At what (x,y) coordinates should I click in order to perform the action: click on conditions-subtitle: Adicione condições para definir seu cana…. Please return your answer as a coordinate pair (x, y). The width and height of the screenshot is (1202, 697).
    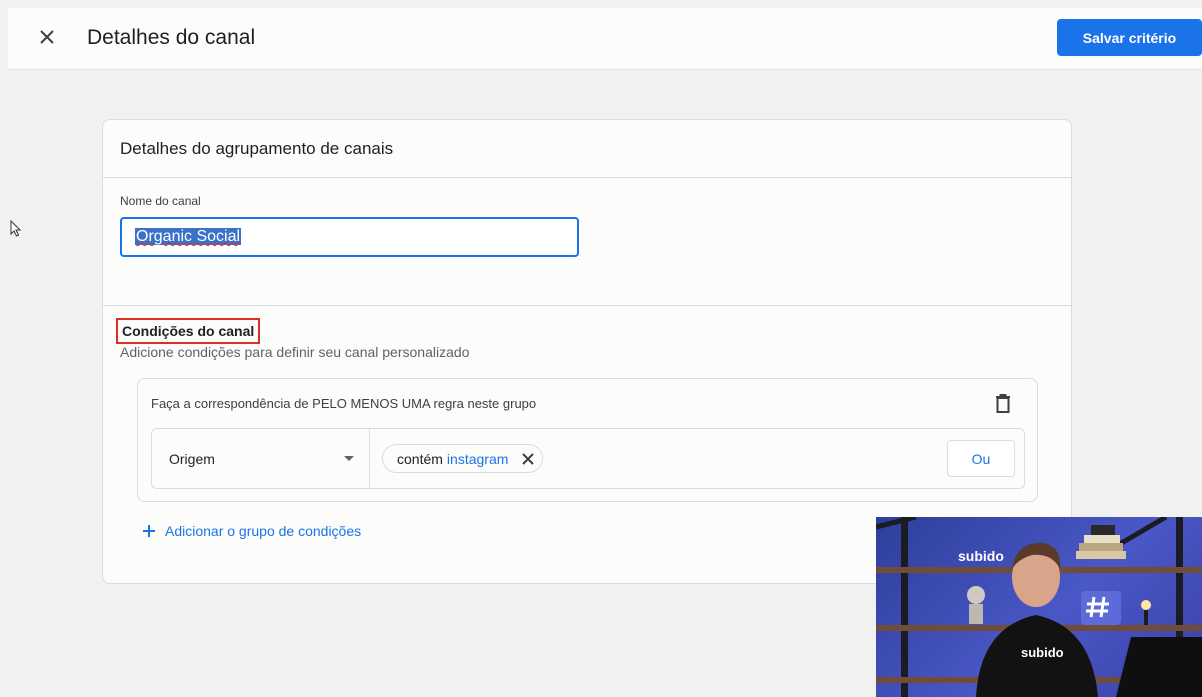
    Looking at the image, I should click on (295, 352).